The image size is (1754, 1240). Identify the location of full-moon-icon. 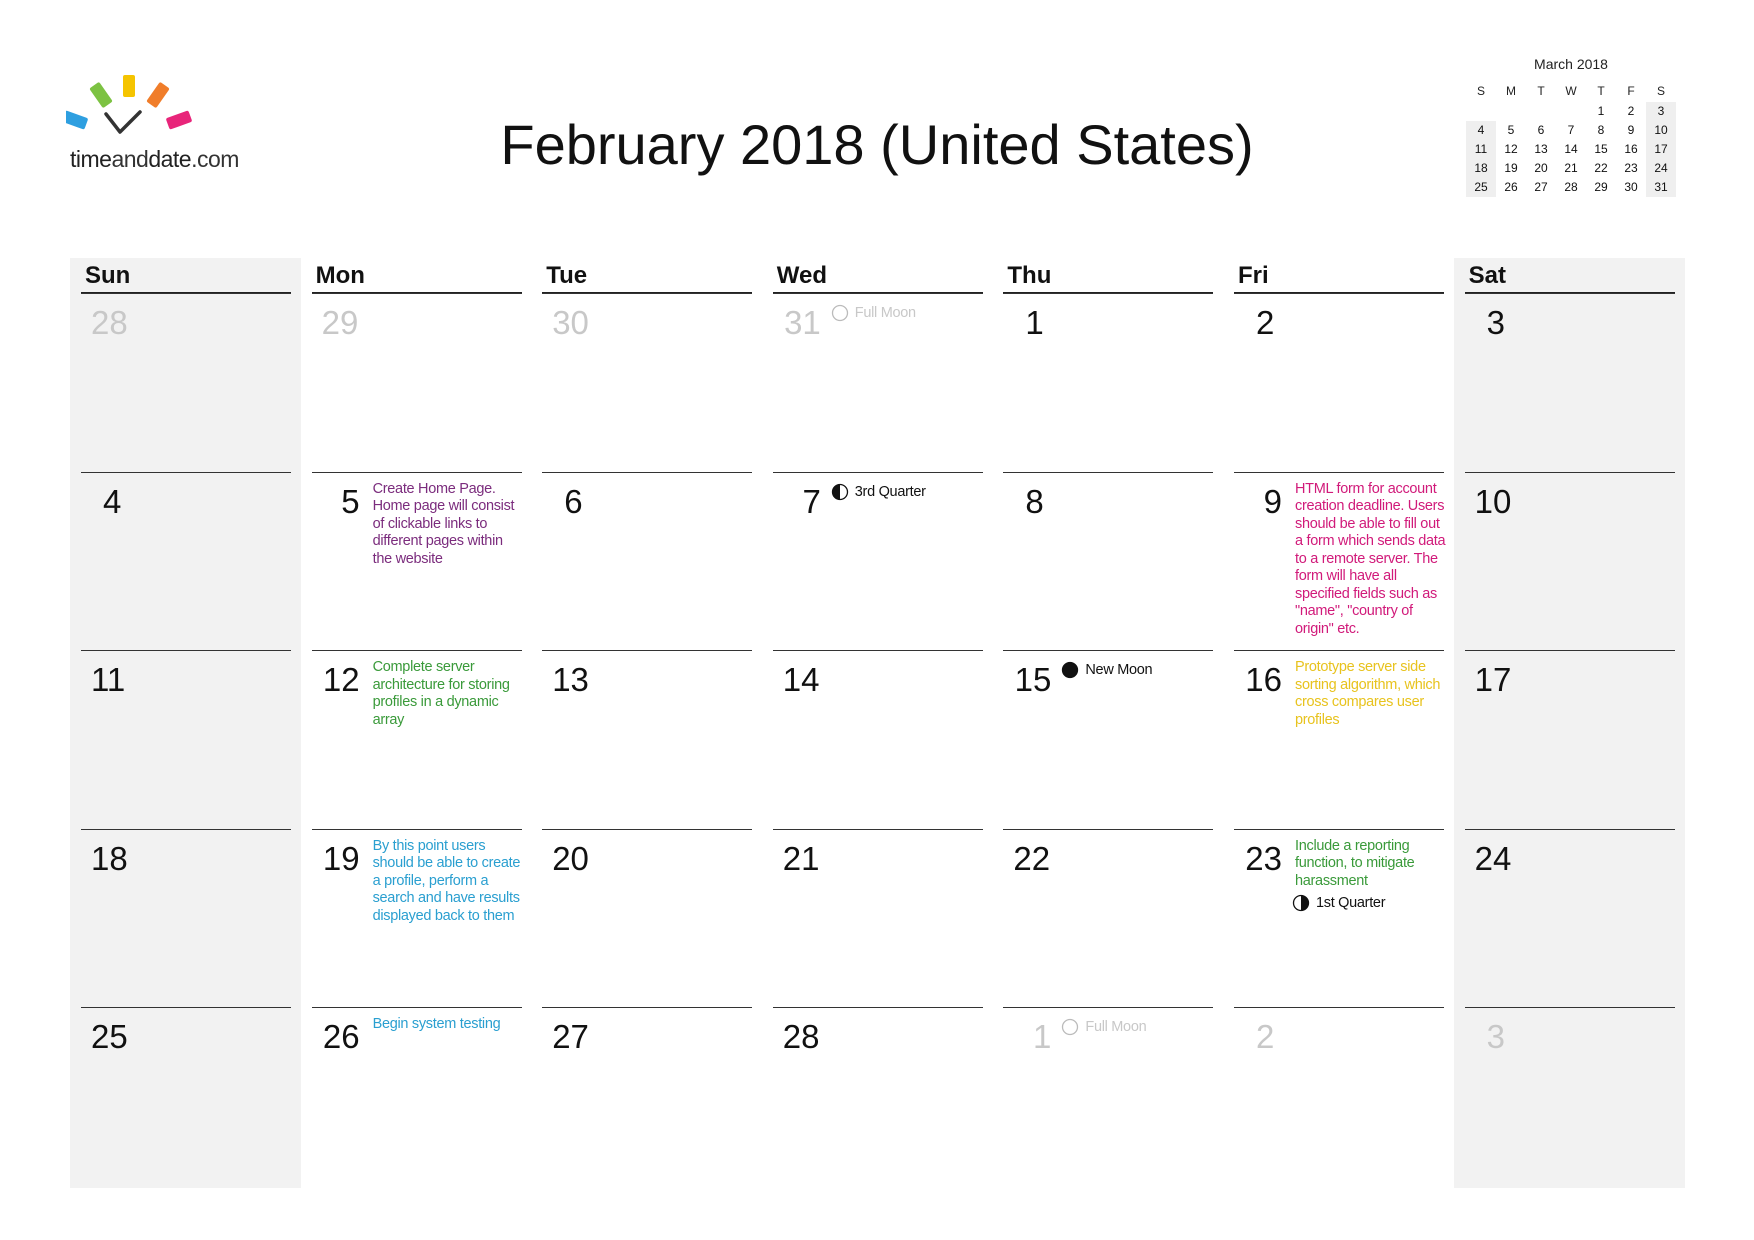
(1070, 1027).